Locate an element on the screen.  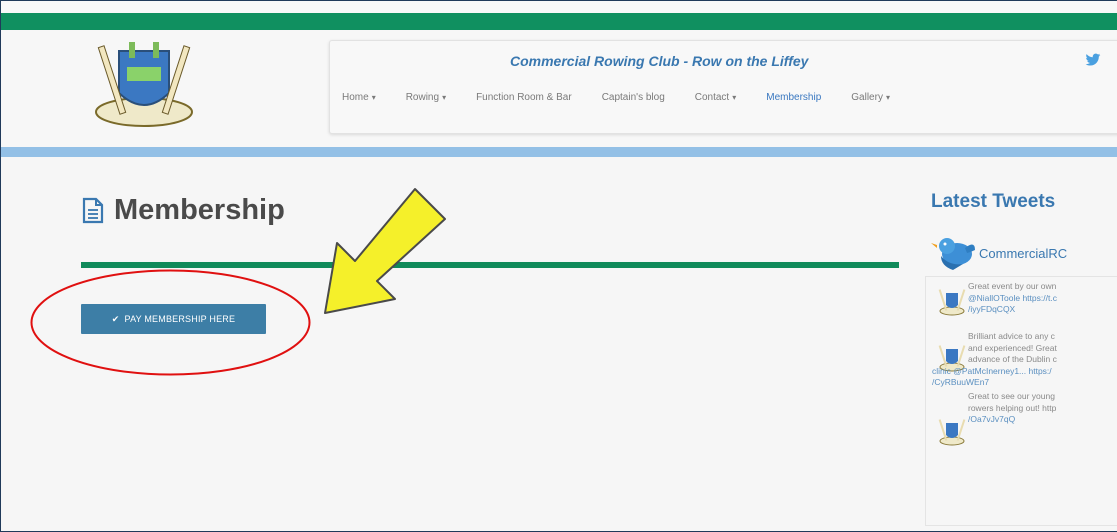
tweet-text-line: /iyyFDqCQX is located at coordinates (992, 309).